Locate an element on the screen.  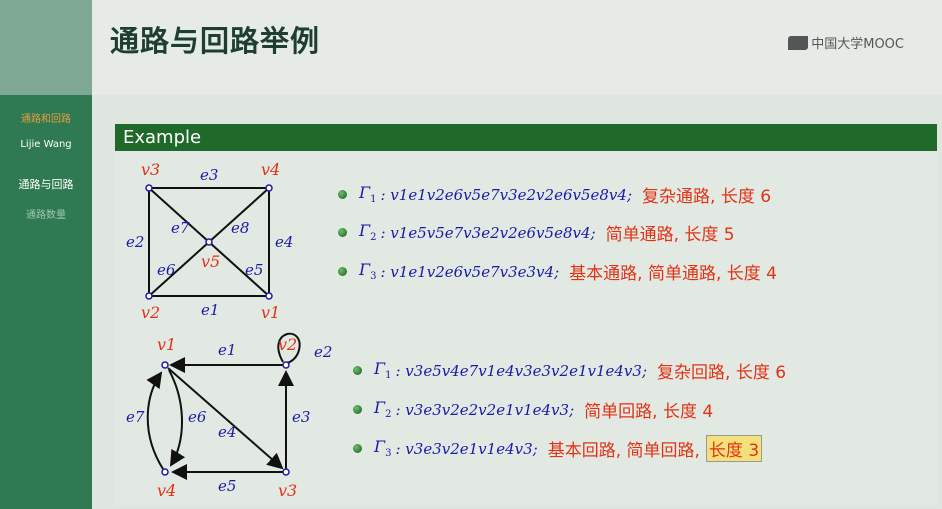
path-description: 简单通路, 长度 5 is located at coordinates (670, 235).